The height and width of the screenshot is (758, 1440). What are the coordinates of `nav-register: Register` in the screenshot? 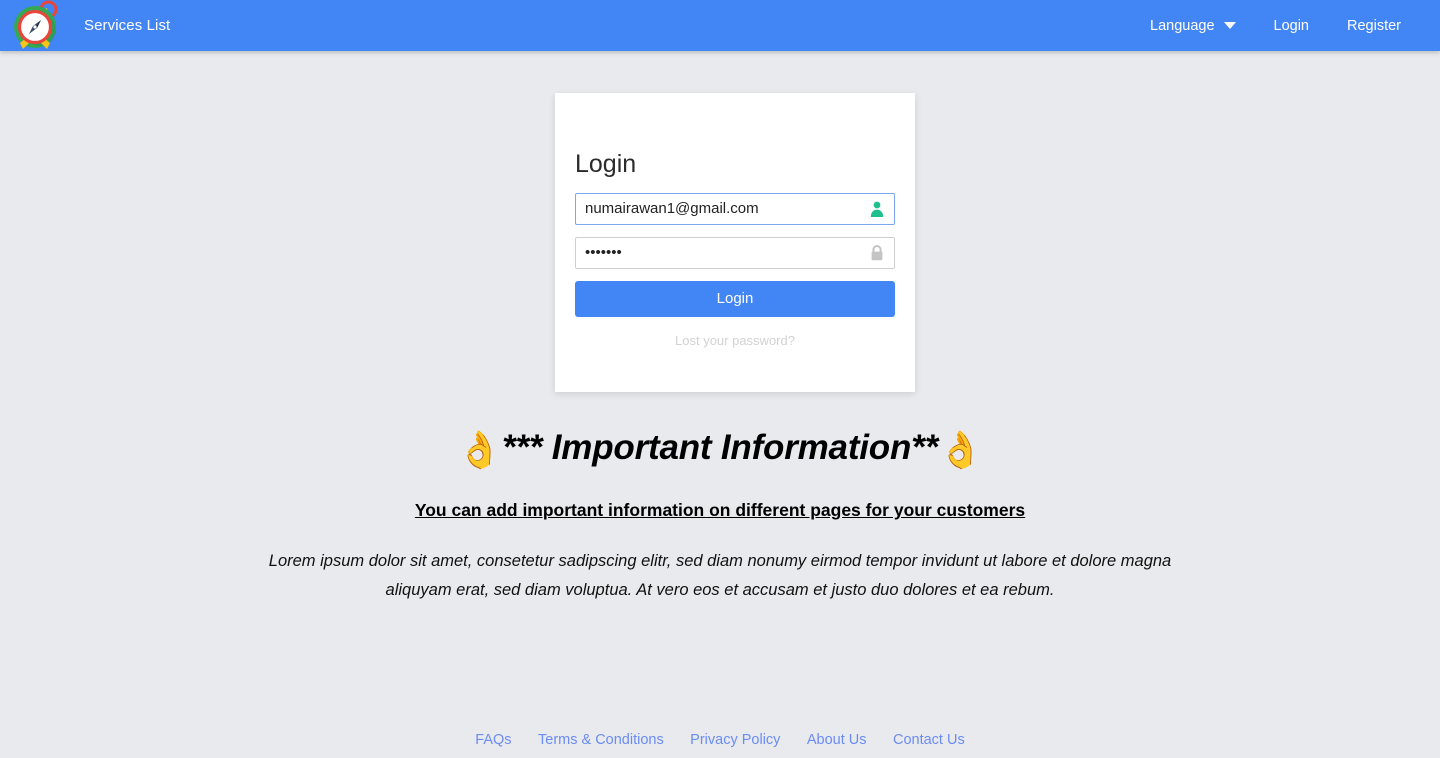 It's located at (1374, 26).